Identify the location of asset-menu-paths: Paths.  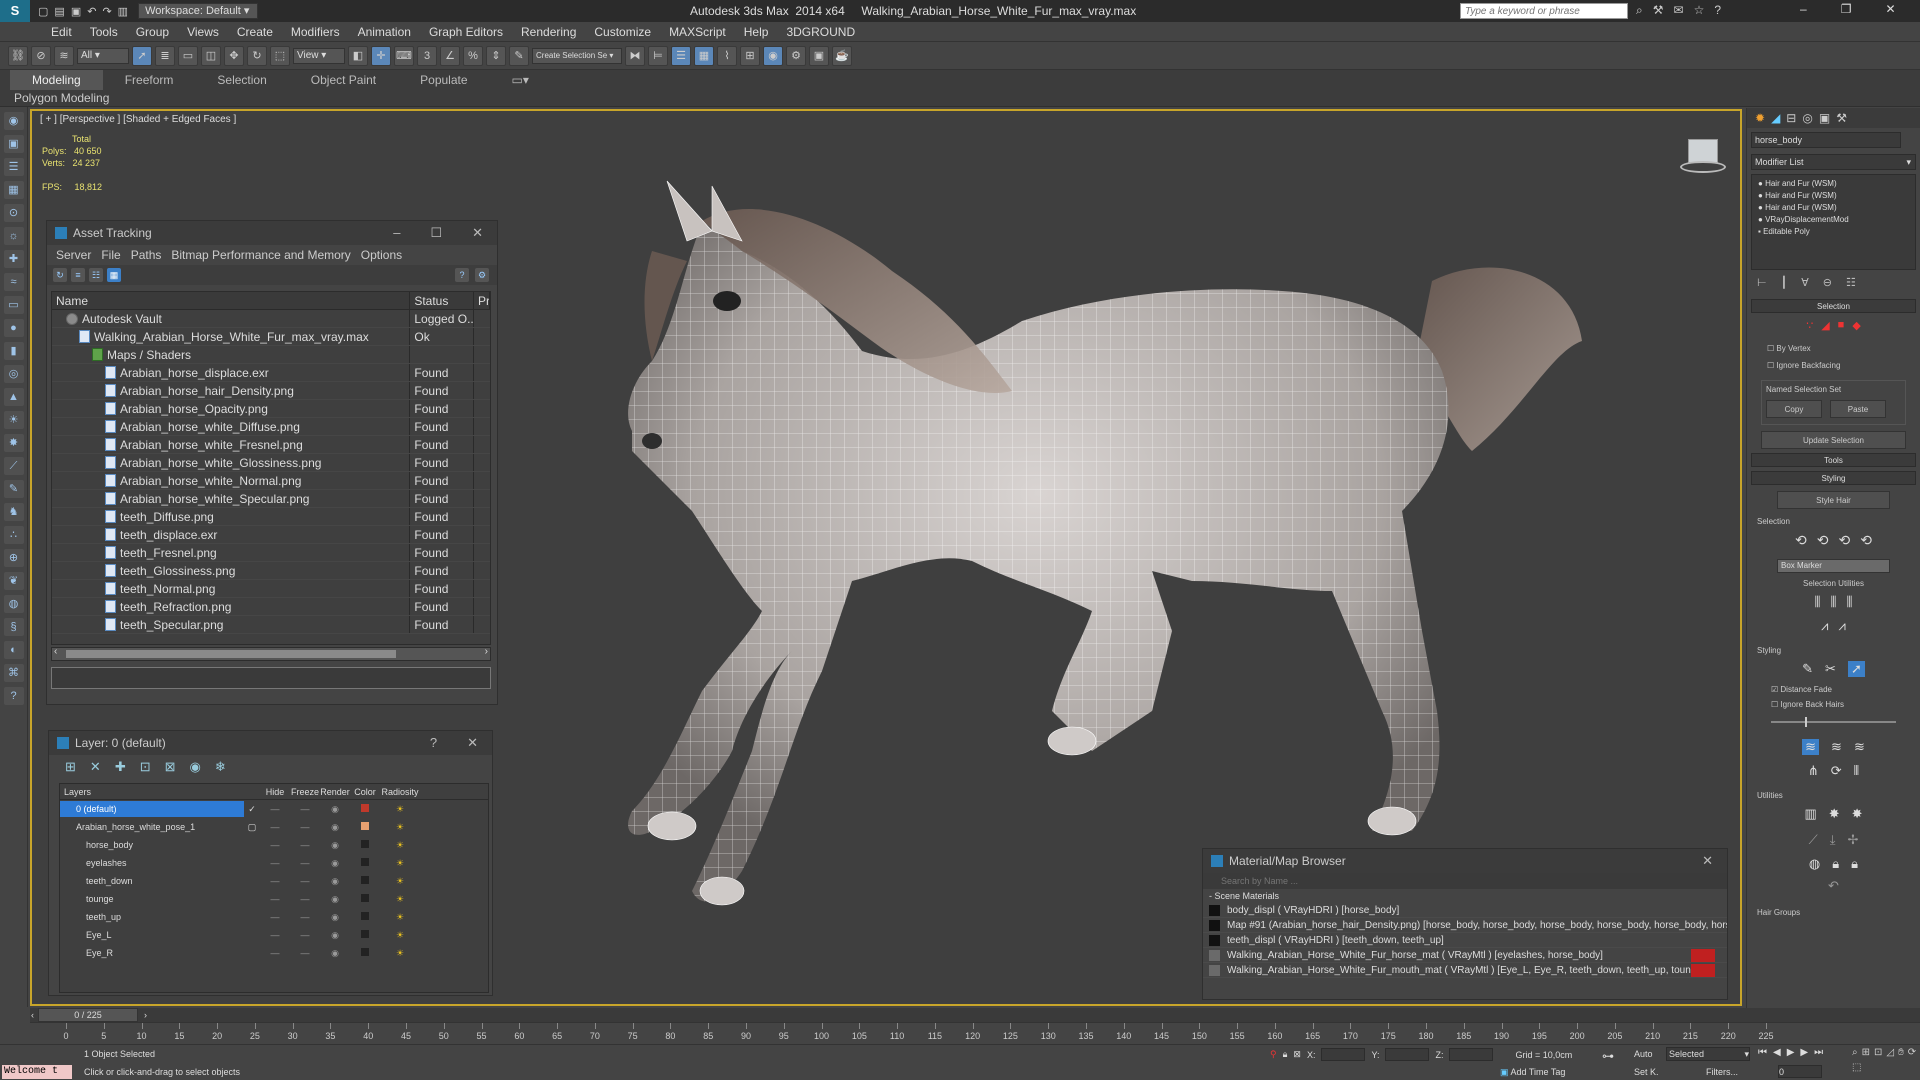
(146, 255).